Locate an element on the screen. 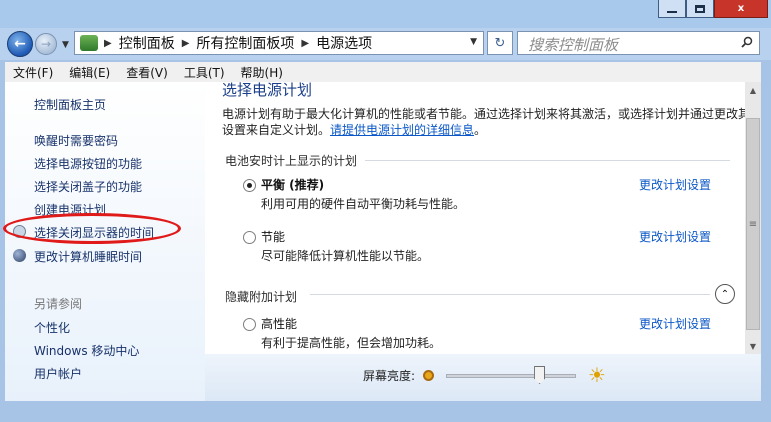  breadcrumb-control-panel: 控制面板 is located at coordinates (147, 43).